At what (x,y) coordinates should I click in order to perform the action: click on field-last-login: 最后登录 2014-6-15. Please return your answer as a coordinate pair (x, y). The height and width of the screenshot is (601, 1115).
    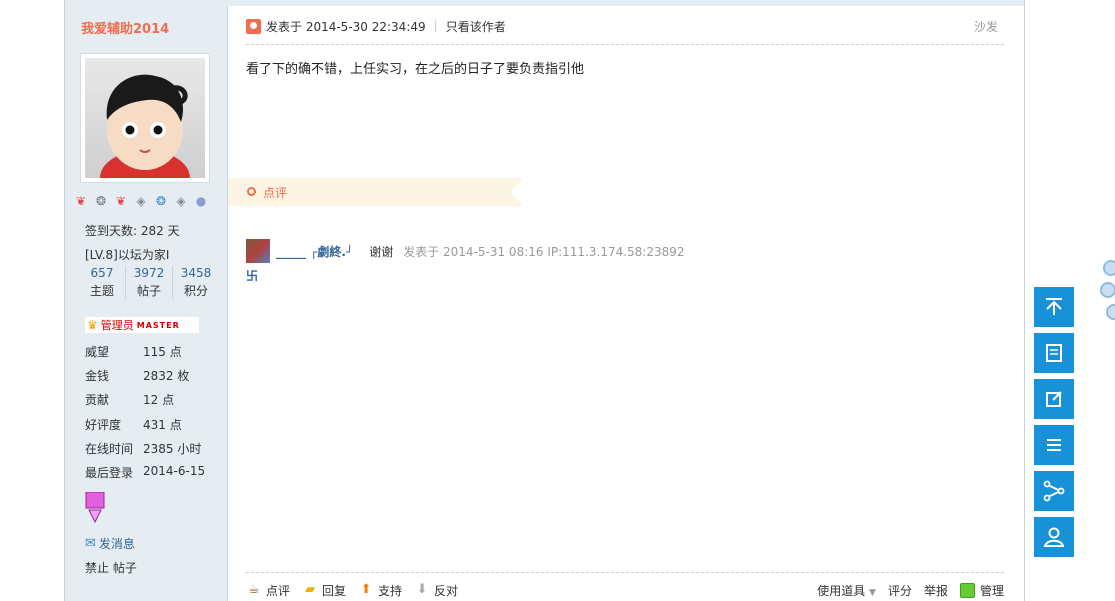
    Looking at the image, I should click on (145, 472).